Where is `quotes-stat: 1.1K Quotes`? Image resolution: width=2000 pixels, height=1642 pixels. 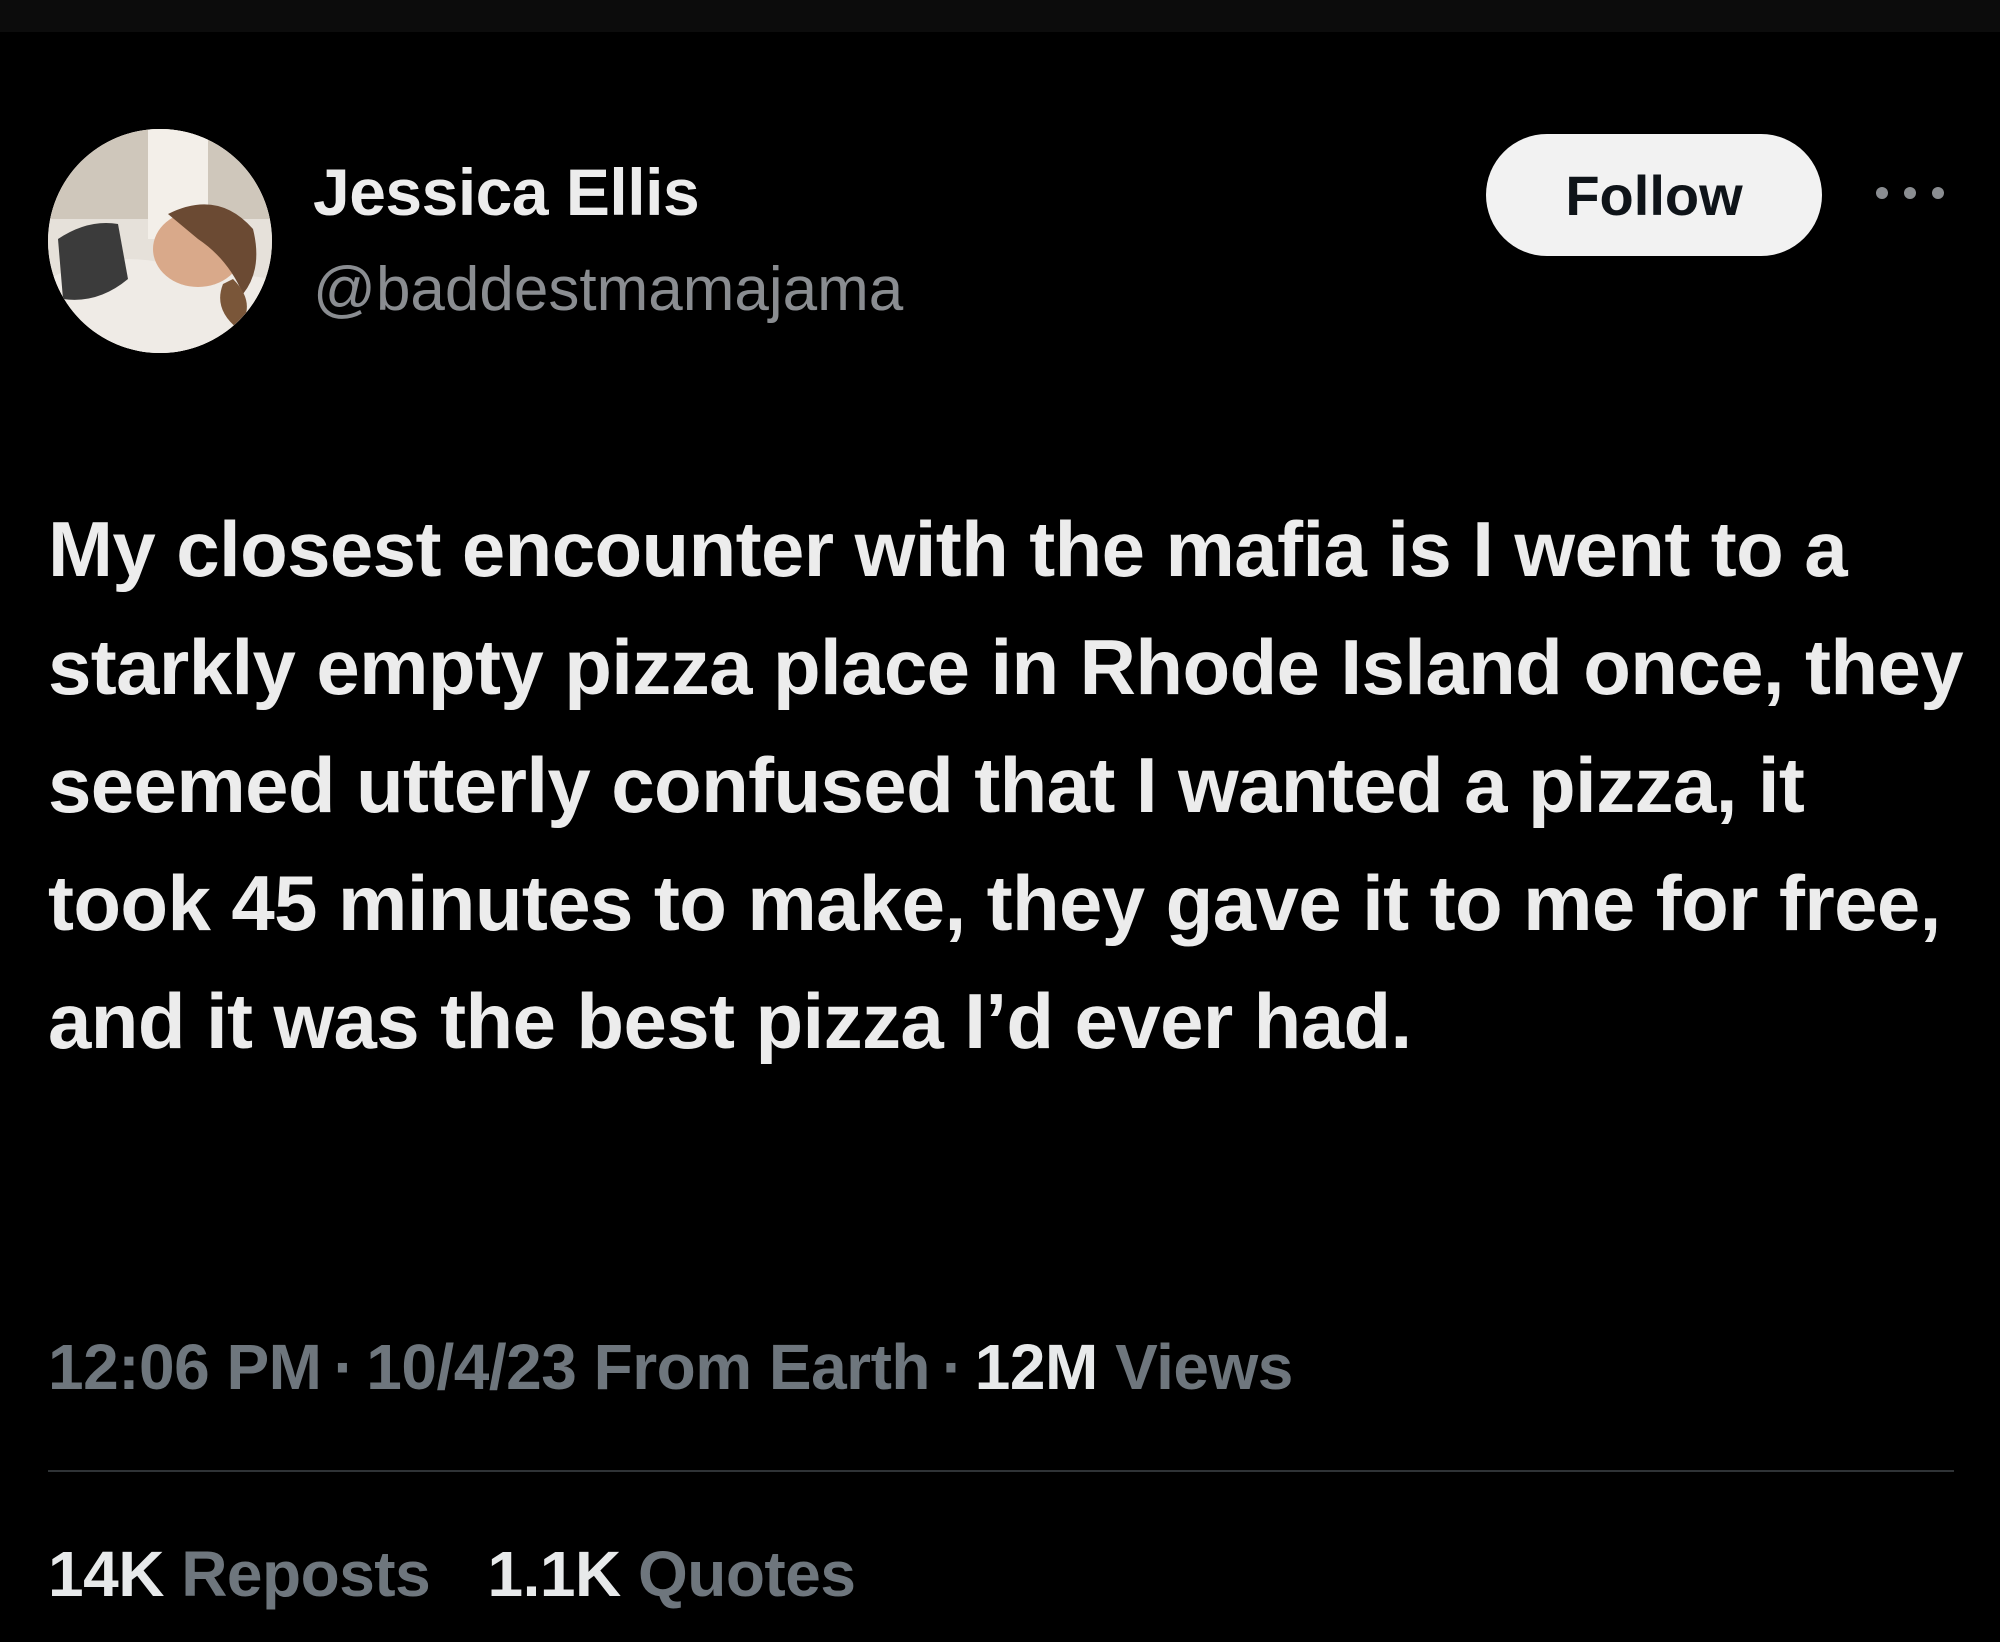
quotes-stat: 1.1K Quotes is located at coordinates (671, 1574).